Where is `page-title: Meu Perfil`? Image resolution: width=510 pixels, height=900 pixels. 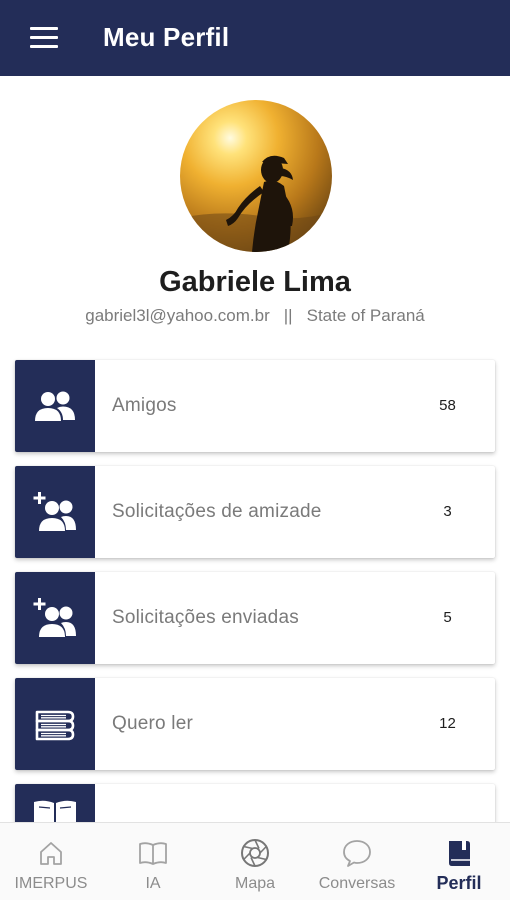 page-title: Meu Perfil is located at coordinates (166, 37).